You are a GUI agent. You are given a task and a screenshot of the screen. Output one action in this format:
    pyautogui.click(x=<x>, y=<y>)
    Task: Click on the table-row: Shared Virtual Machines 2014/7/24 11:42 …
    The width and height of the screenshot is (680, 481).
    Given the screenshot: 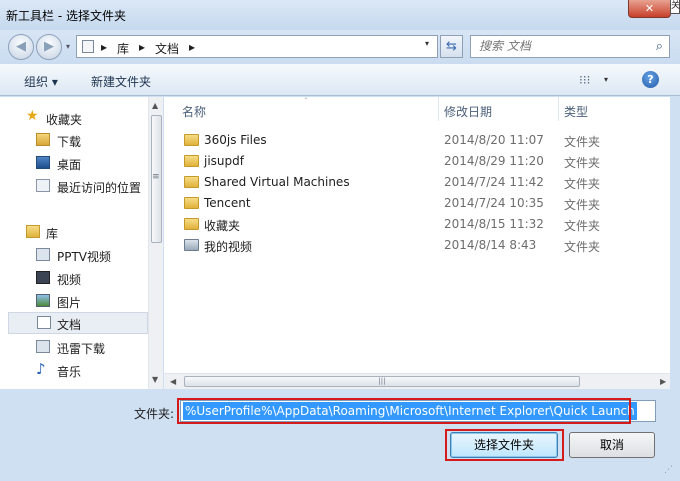 What is the action you would take?
    pyautogui.click(x=415, y=182)
    